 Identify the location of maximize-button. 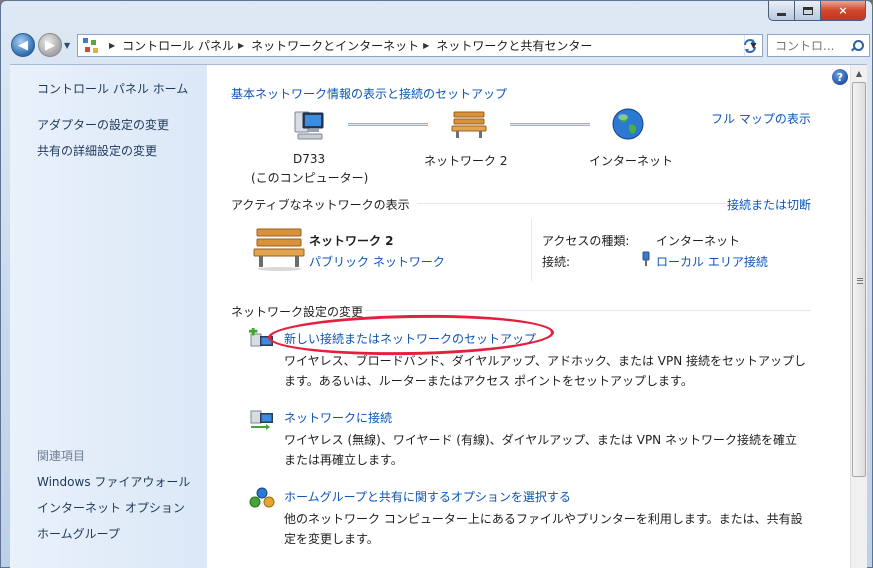
(808, 11).